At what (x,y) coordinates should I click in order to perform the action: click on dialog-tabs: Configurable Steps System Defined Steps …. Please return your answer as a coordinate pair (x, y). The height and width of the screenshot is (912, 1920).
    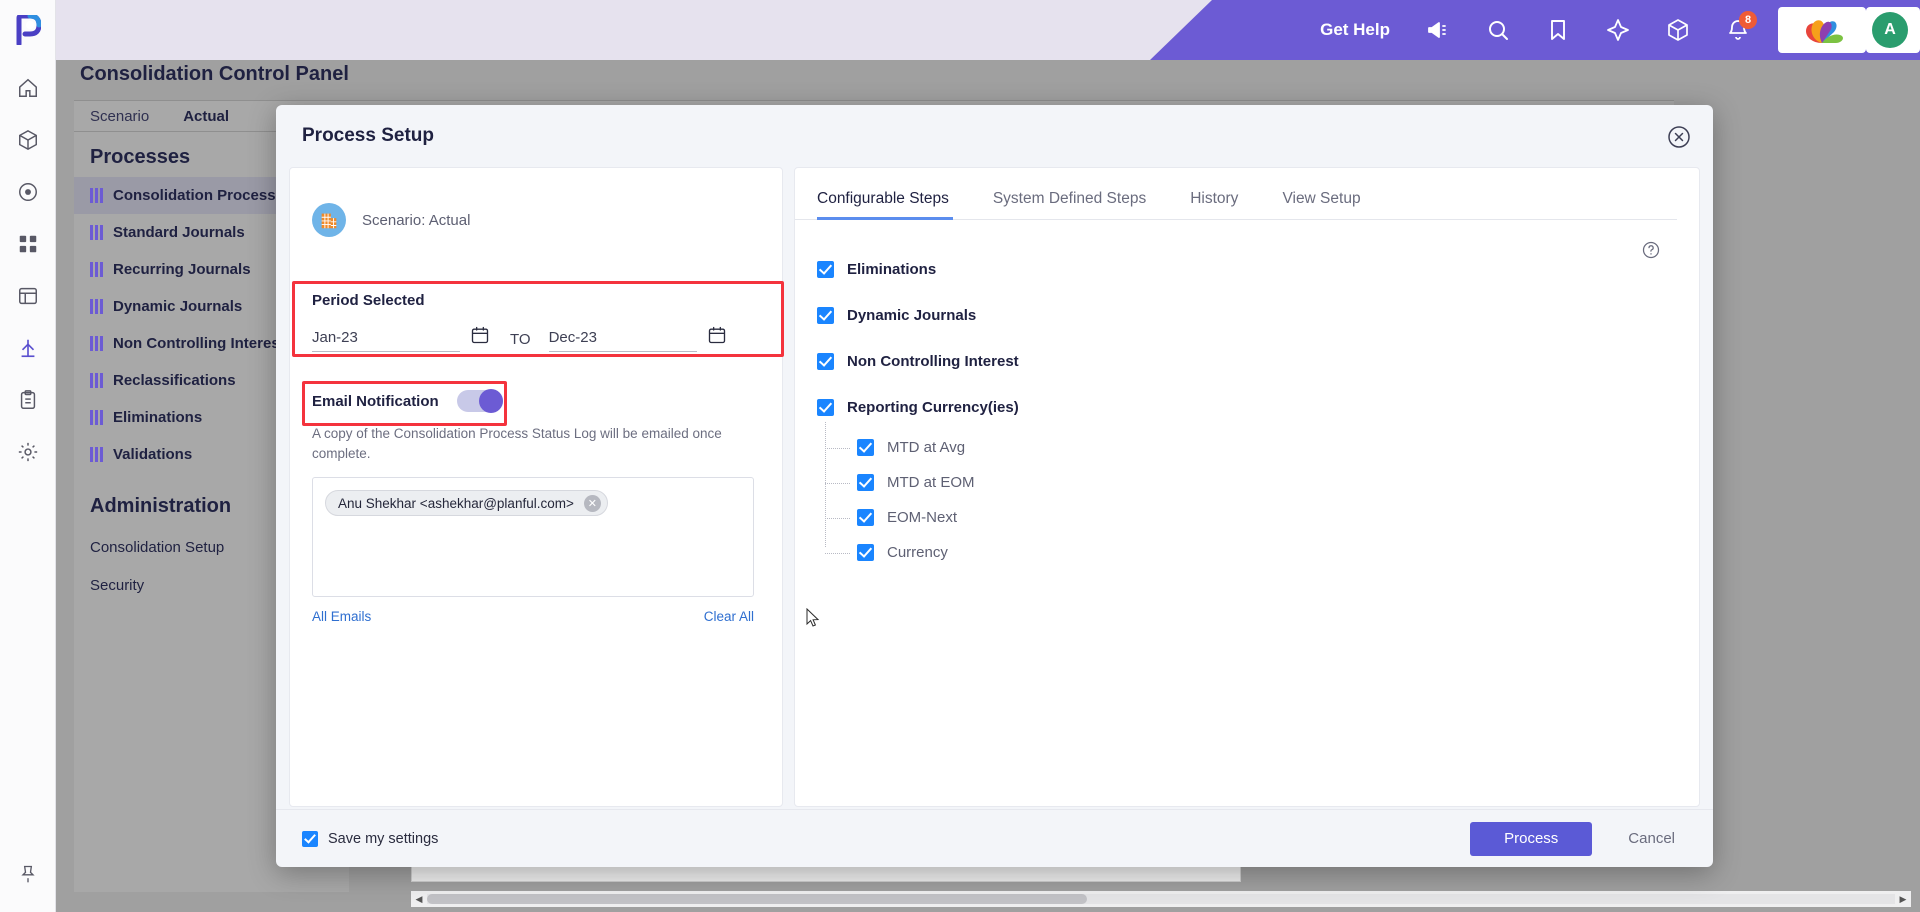
    Looking at the image, I should click on (1236, 194).